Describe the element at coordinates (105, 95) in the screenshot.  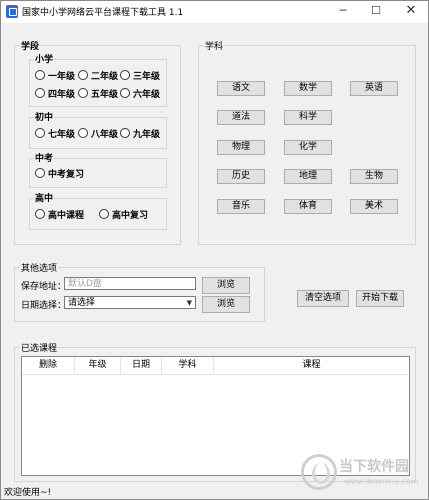
I see `radio-label: 五年级` at that location.